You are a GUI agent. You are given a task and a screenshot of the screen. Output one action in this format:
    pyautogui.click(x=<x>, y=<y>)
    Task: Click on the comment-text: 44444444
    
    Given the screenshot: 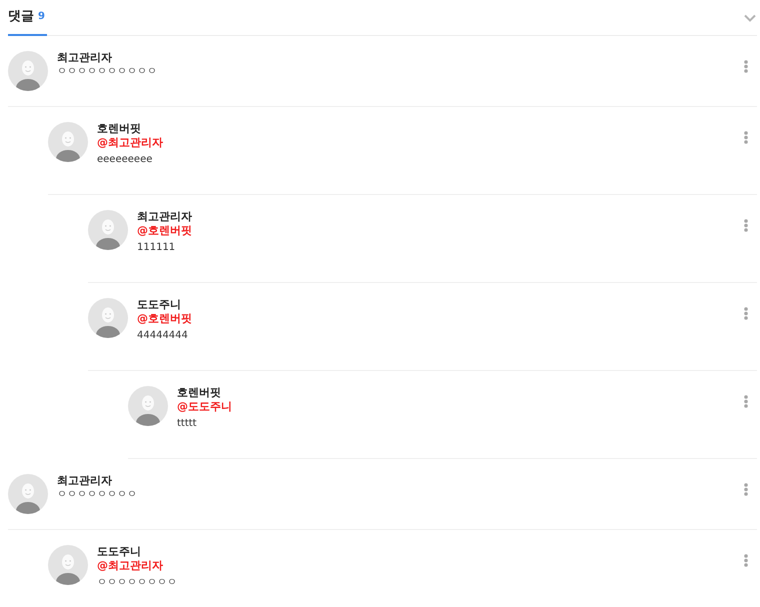 What is the action you would take?
    pyautogui.click(x=163, y=335)
    